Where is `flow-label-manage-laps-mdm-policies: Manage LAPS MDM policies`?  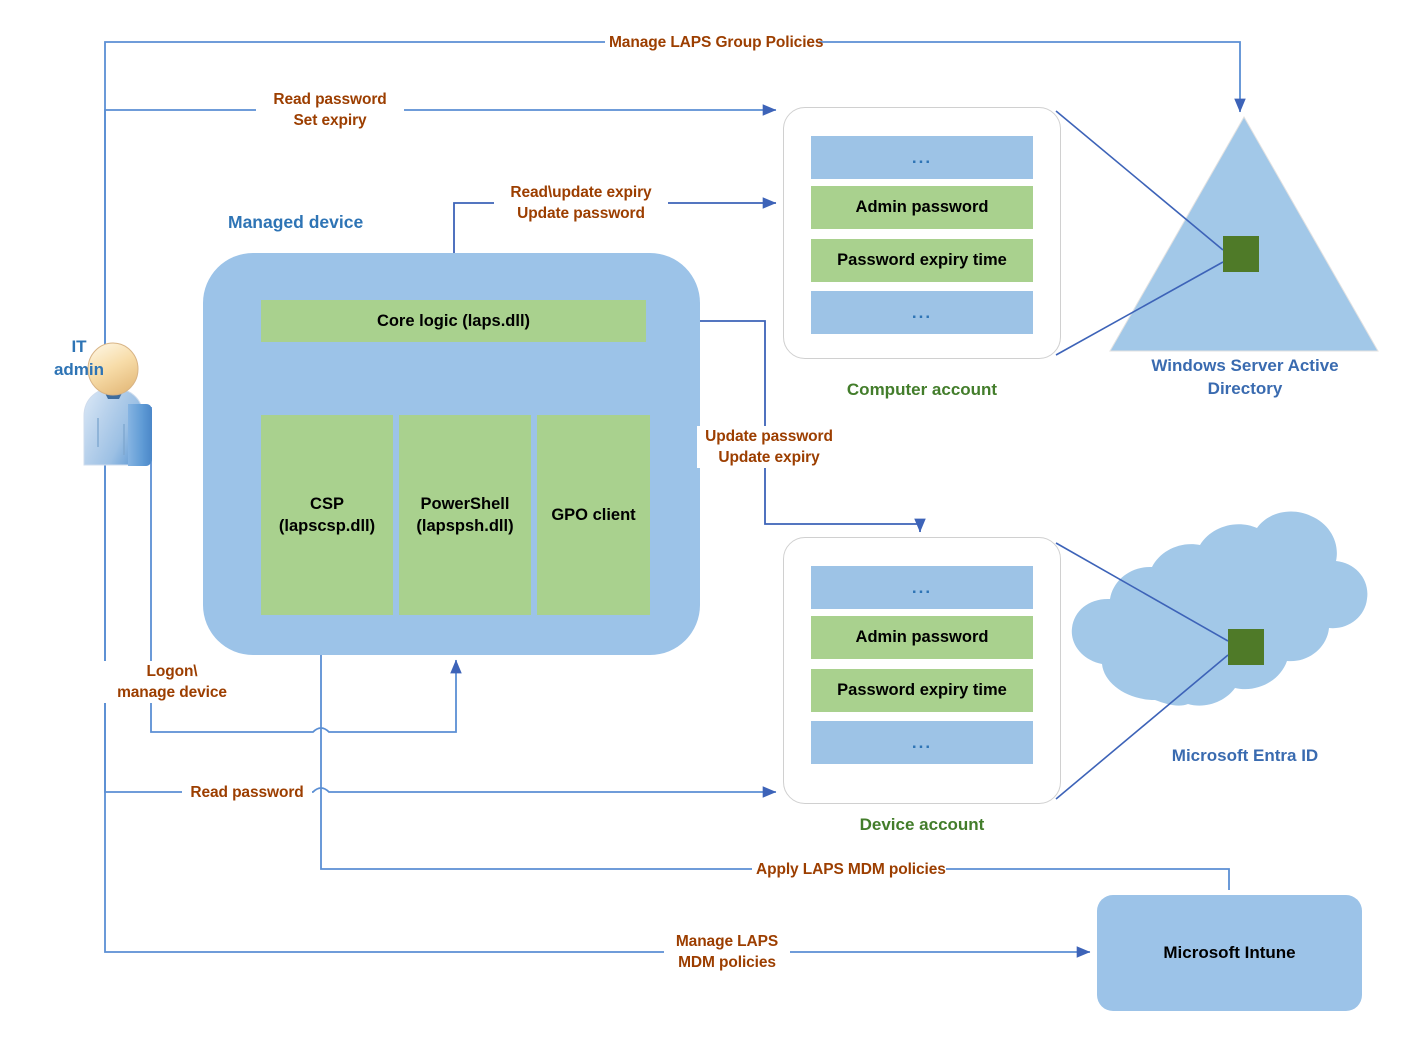
flow-label-manage-laps-mdm-policies: Manage LAPS MDM policies is located at coordinates (727, 952).